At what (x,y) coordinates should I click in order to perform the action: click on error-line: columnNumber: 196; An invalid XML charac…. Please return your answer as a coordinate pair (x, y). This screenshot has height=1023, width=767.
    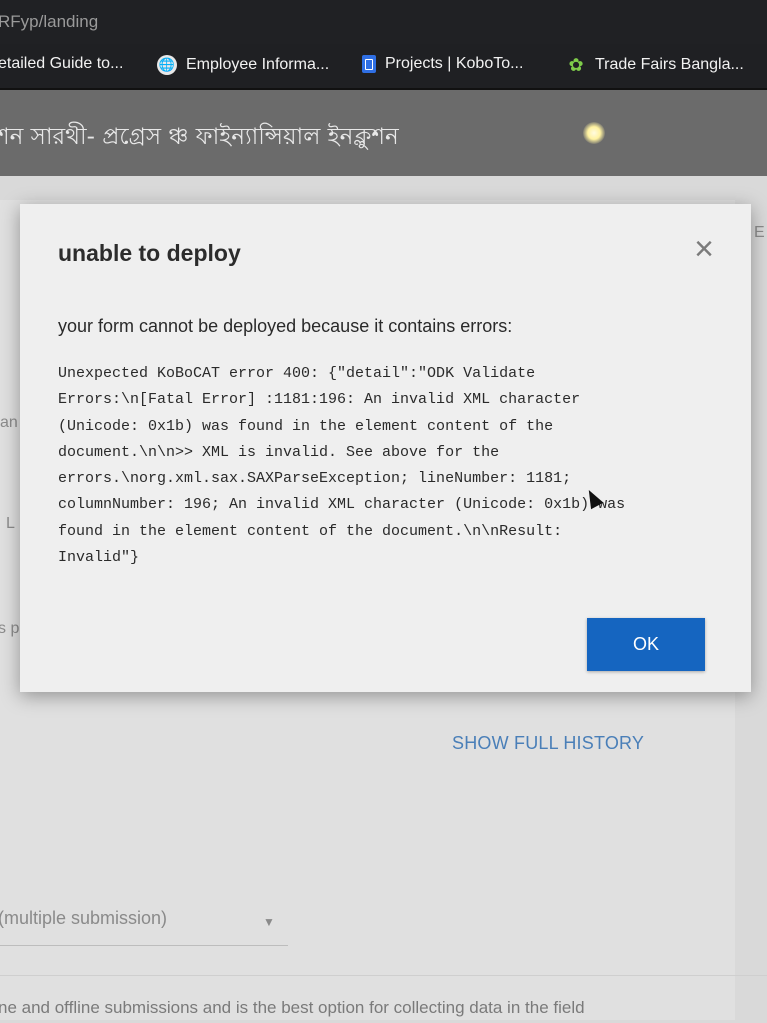
    Looking at the image, I should click on (342, 505).